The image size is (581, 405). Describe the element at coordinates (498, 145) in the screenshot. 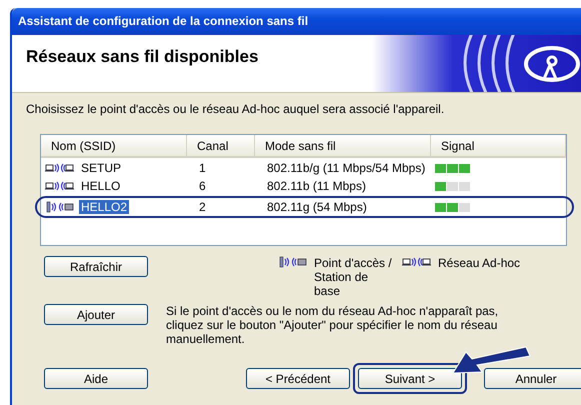

I see `column-header: Signal` at that location.